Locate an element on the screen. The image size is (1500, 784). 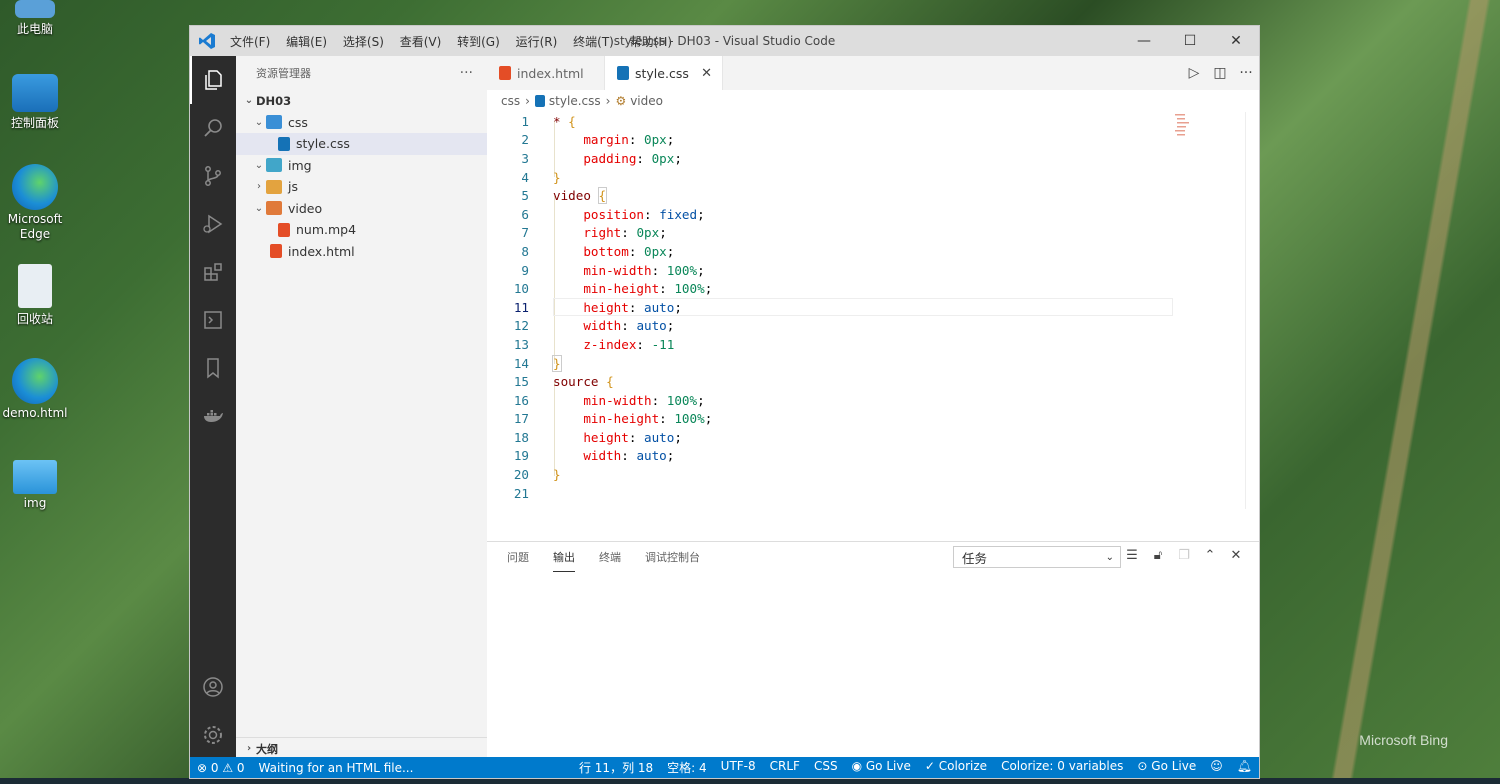
cursor-position: 行 11，列 18 is located at coordinates (616, 767).